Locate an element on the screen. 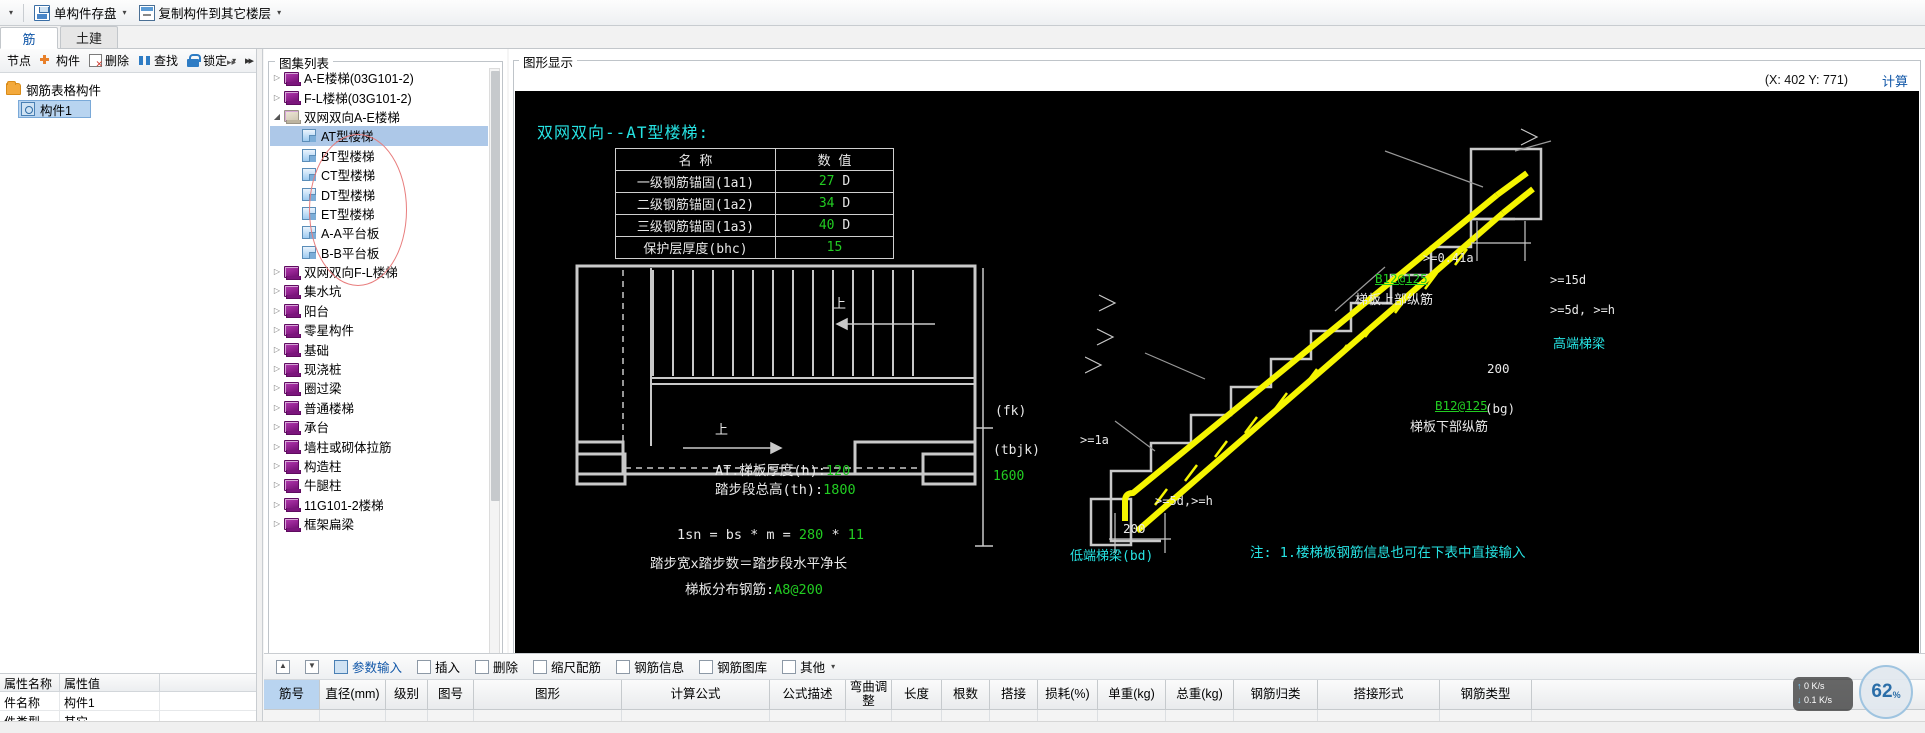 The image size is (1925, 733). copy-component-to-floor-button: 复制构件到其它楼层 ▾ is located at coordinates (210, 13).